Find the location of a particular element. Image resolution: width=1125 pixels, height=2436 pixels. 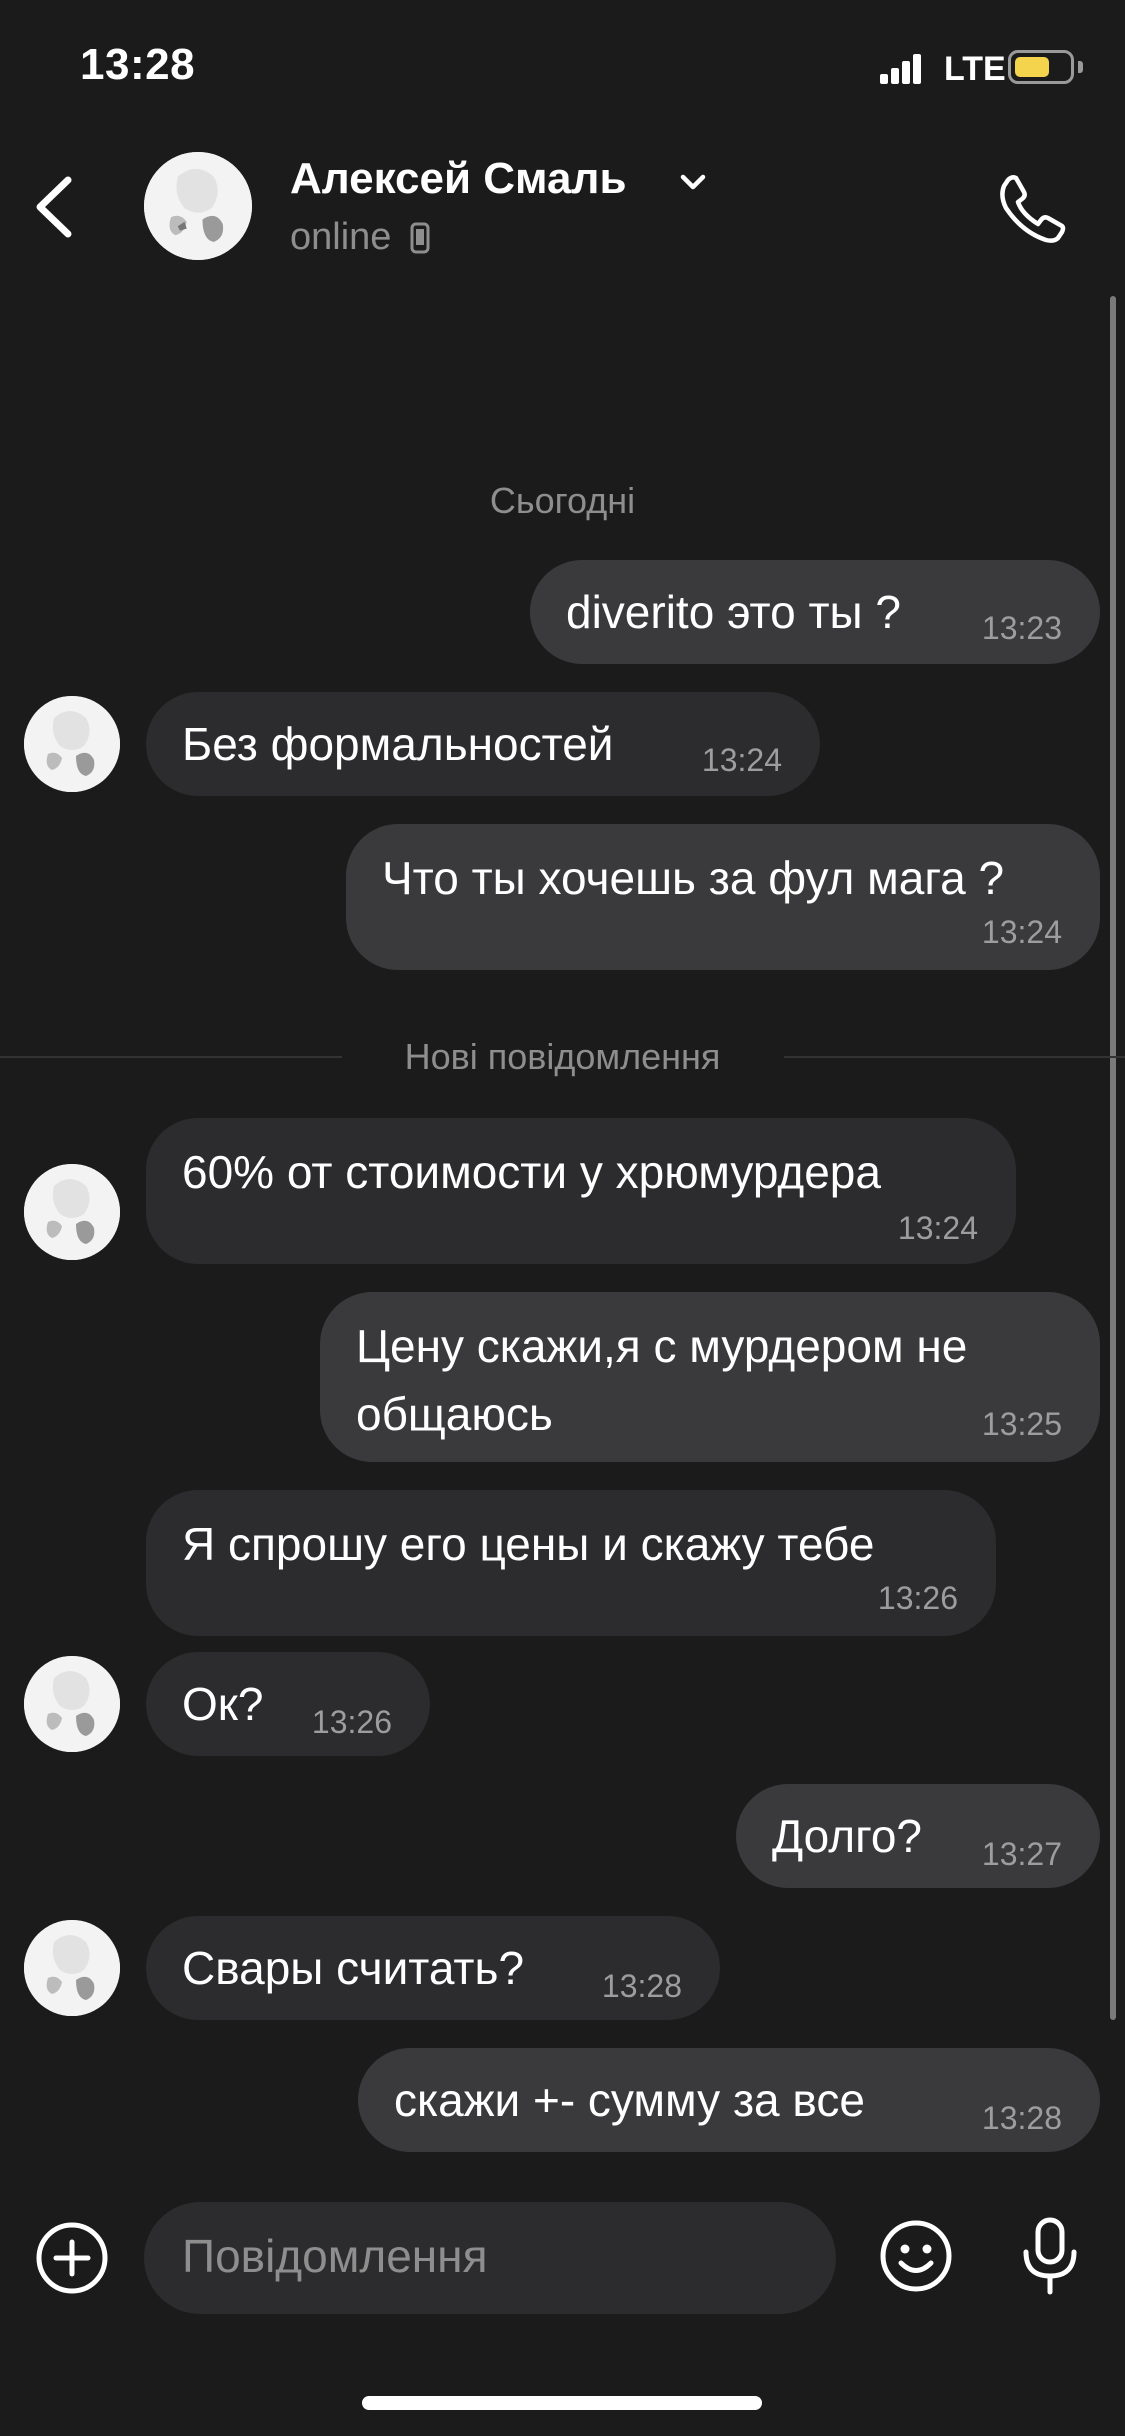

contact-avatar is located at coordinates (198, 206).